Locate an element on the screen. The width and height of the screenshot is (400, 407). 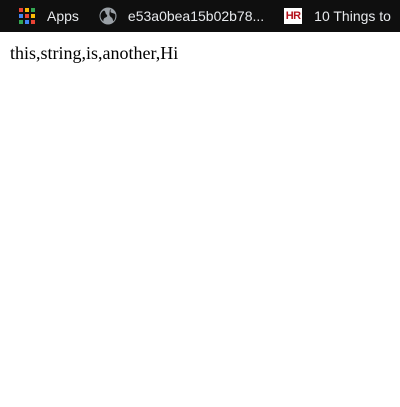
bookmark-hr-label: 10 Things to is located at coordinates (352, 16).